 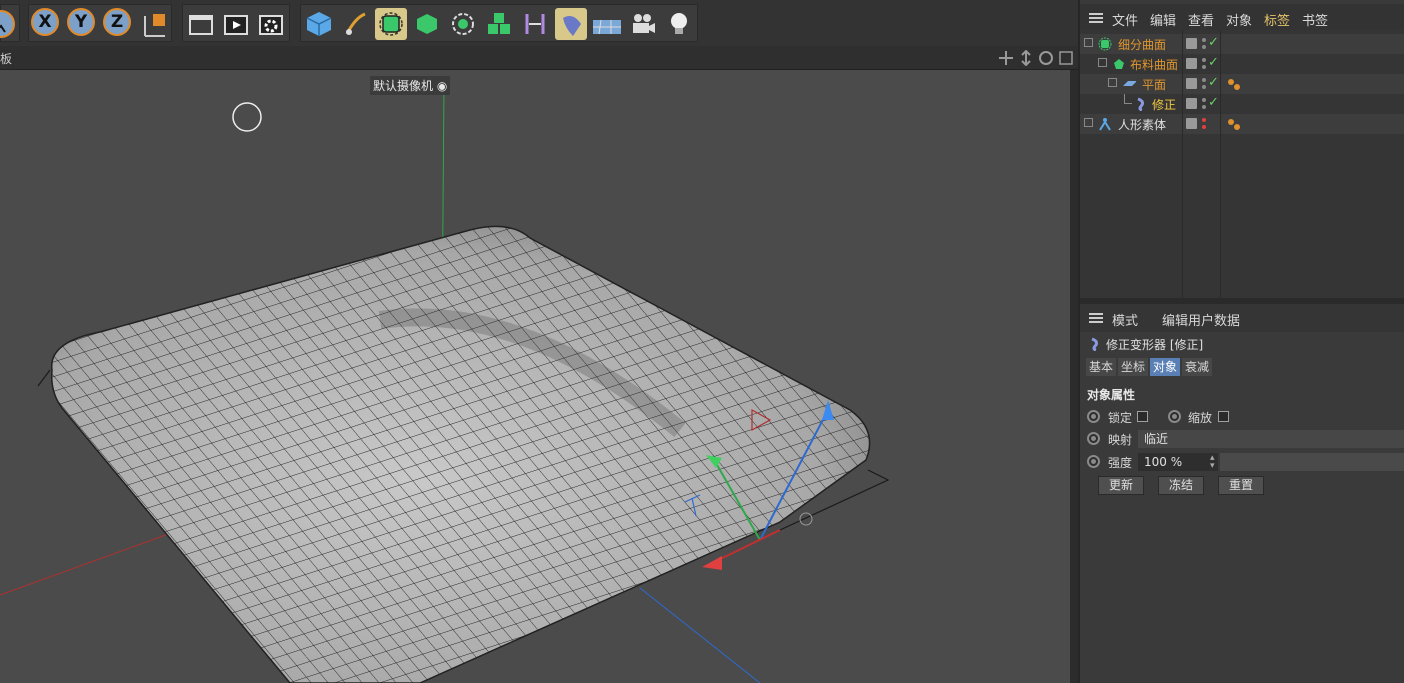 What do you see at coordinates (1241, 485) in the screenshot?
I see `reset-button: 重置` at bounding box center [1241, 485].